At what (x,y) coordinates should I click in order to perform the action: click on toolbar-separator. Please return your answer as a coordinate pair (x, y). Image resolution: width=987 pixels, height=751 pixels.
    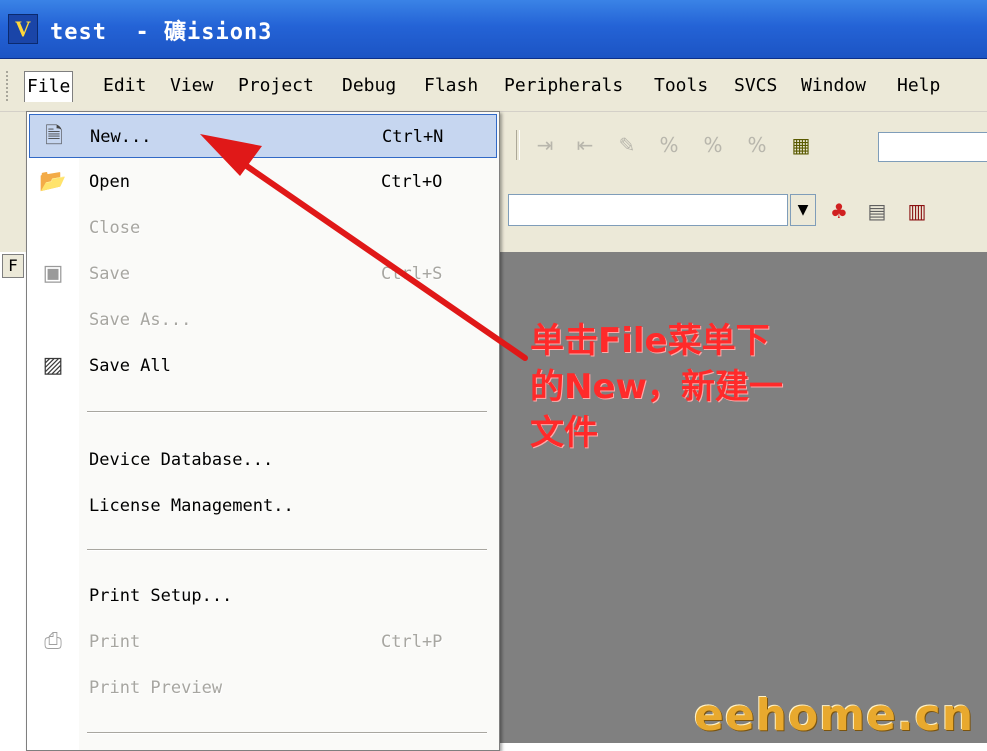
    Looking at the image, I should click on (518, 145).